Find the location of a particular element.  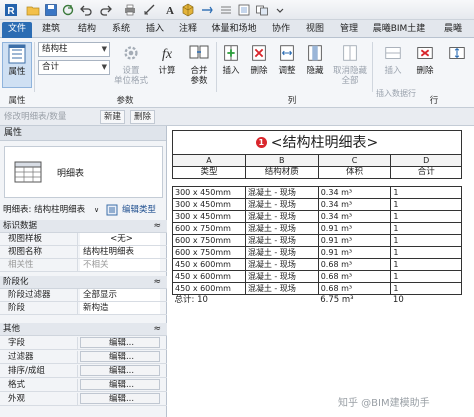

column-header: 体积 is located at coordinates (354, 172).